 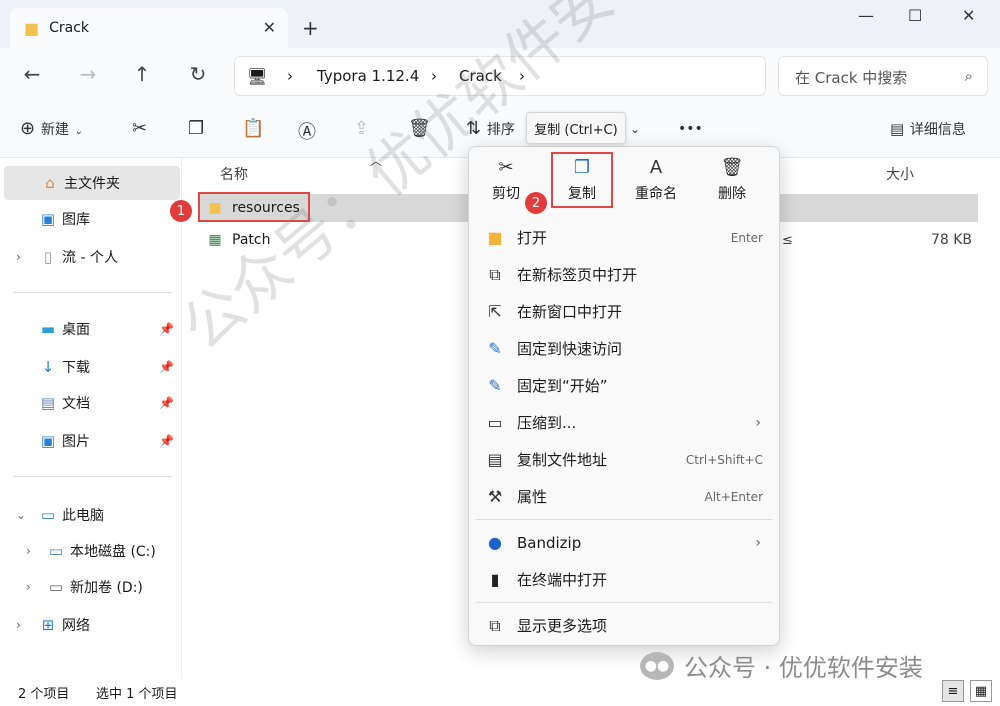 I want to click on cut-button: ✂, so click(x=139, y=128).